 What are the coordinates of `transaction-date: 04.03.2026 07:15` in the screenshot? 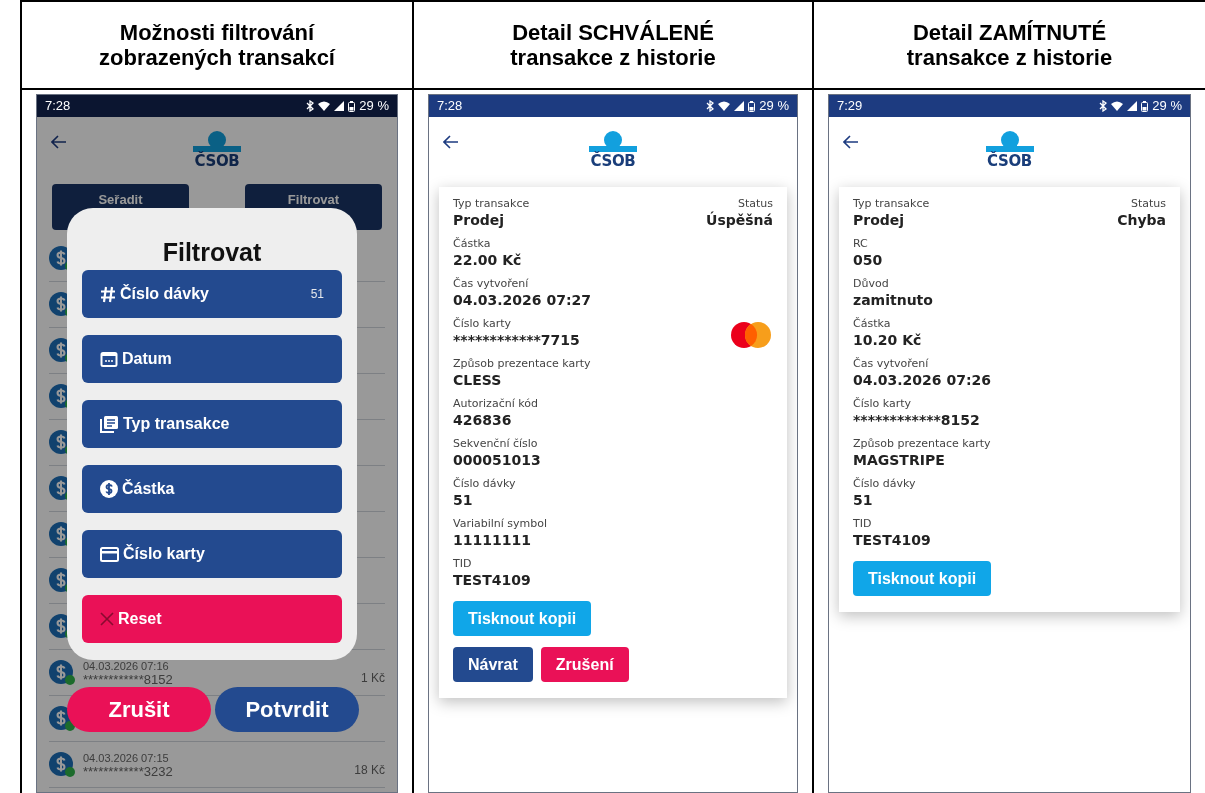 It's located at (126, 757).